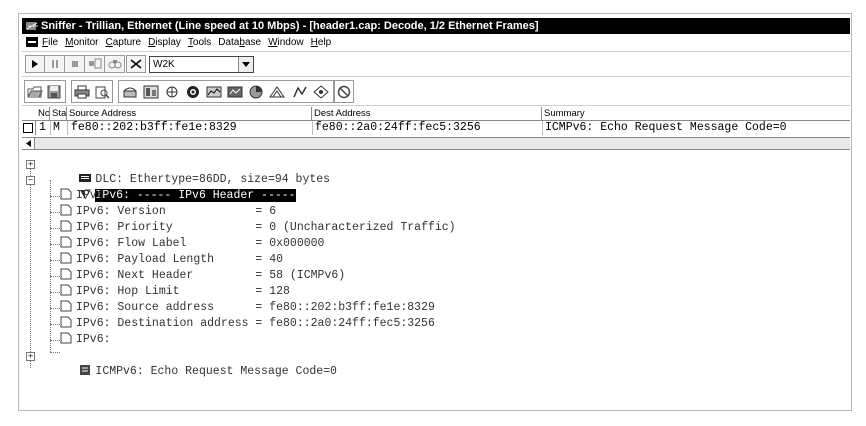 This screenshot has width=866, height=426. Describe the element at coordinates (28, 128) in the screenshot. I see `row-checkbox` at that location.